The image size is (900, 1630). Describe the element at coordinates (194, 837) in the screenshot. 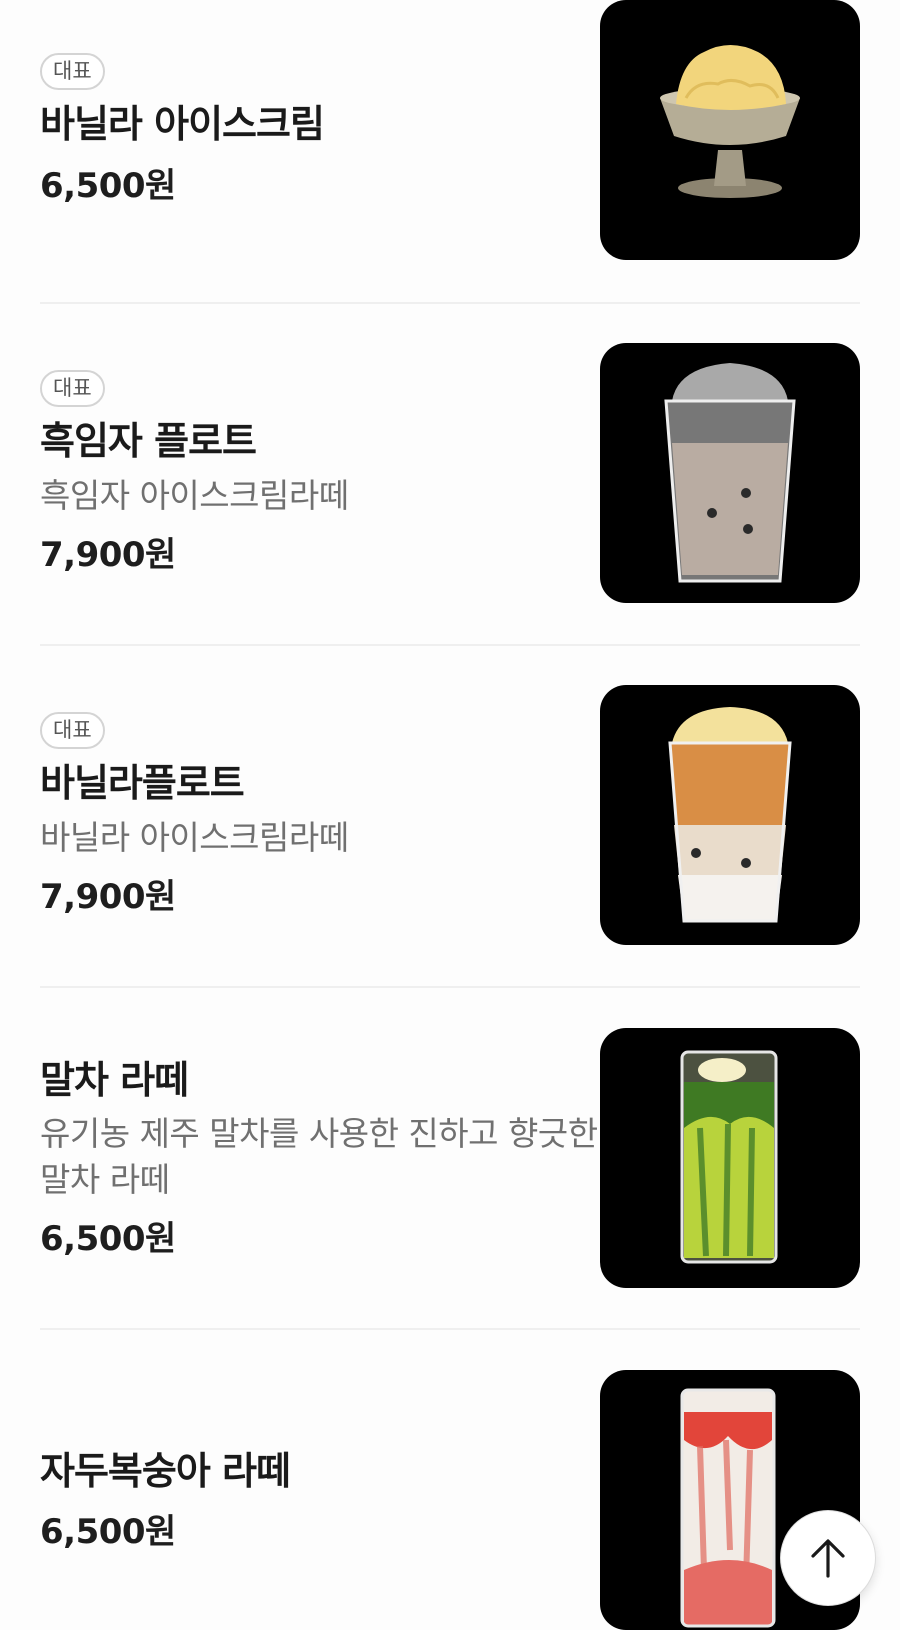

I see `menu-item-description: 바닐라 아이스크림라떼` at that location.